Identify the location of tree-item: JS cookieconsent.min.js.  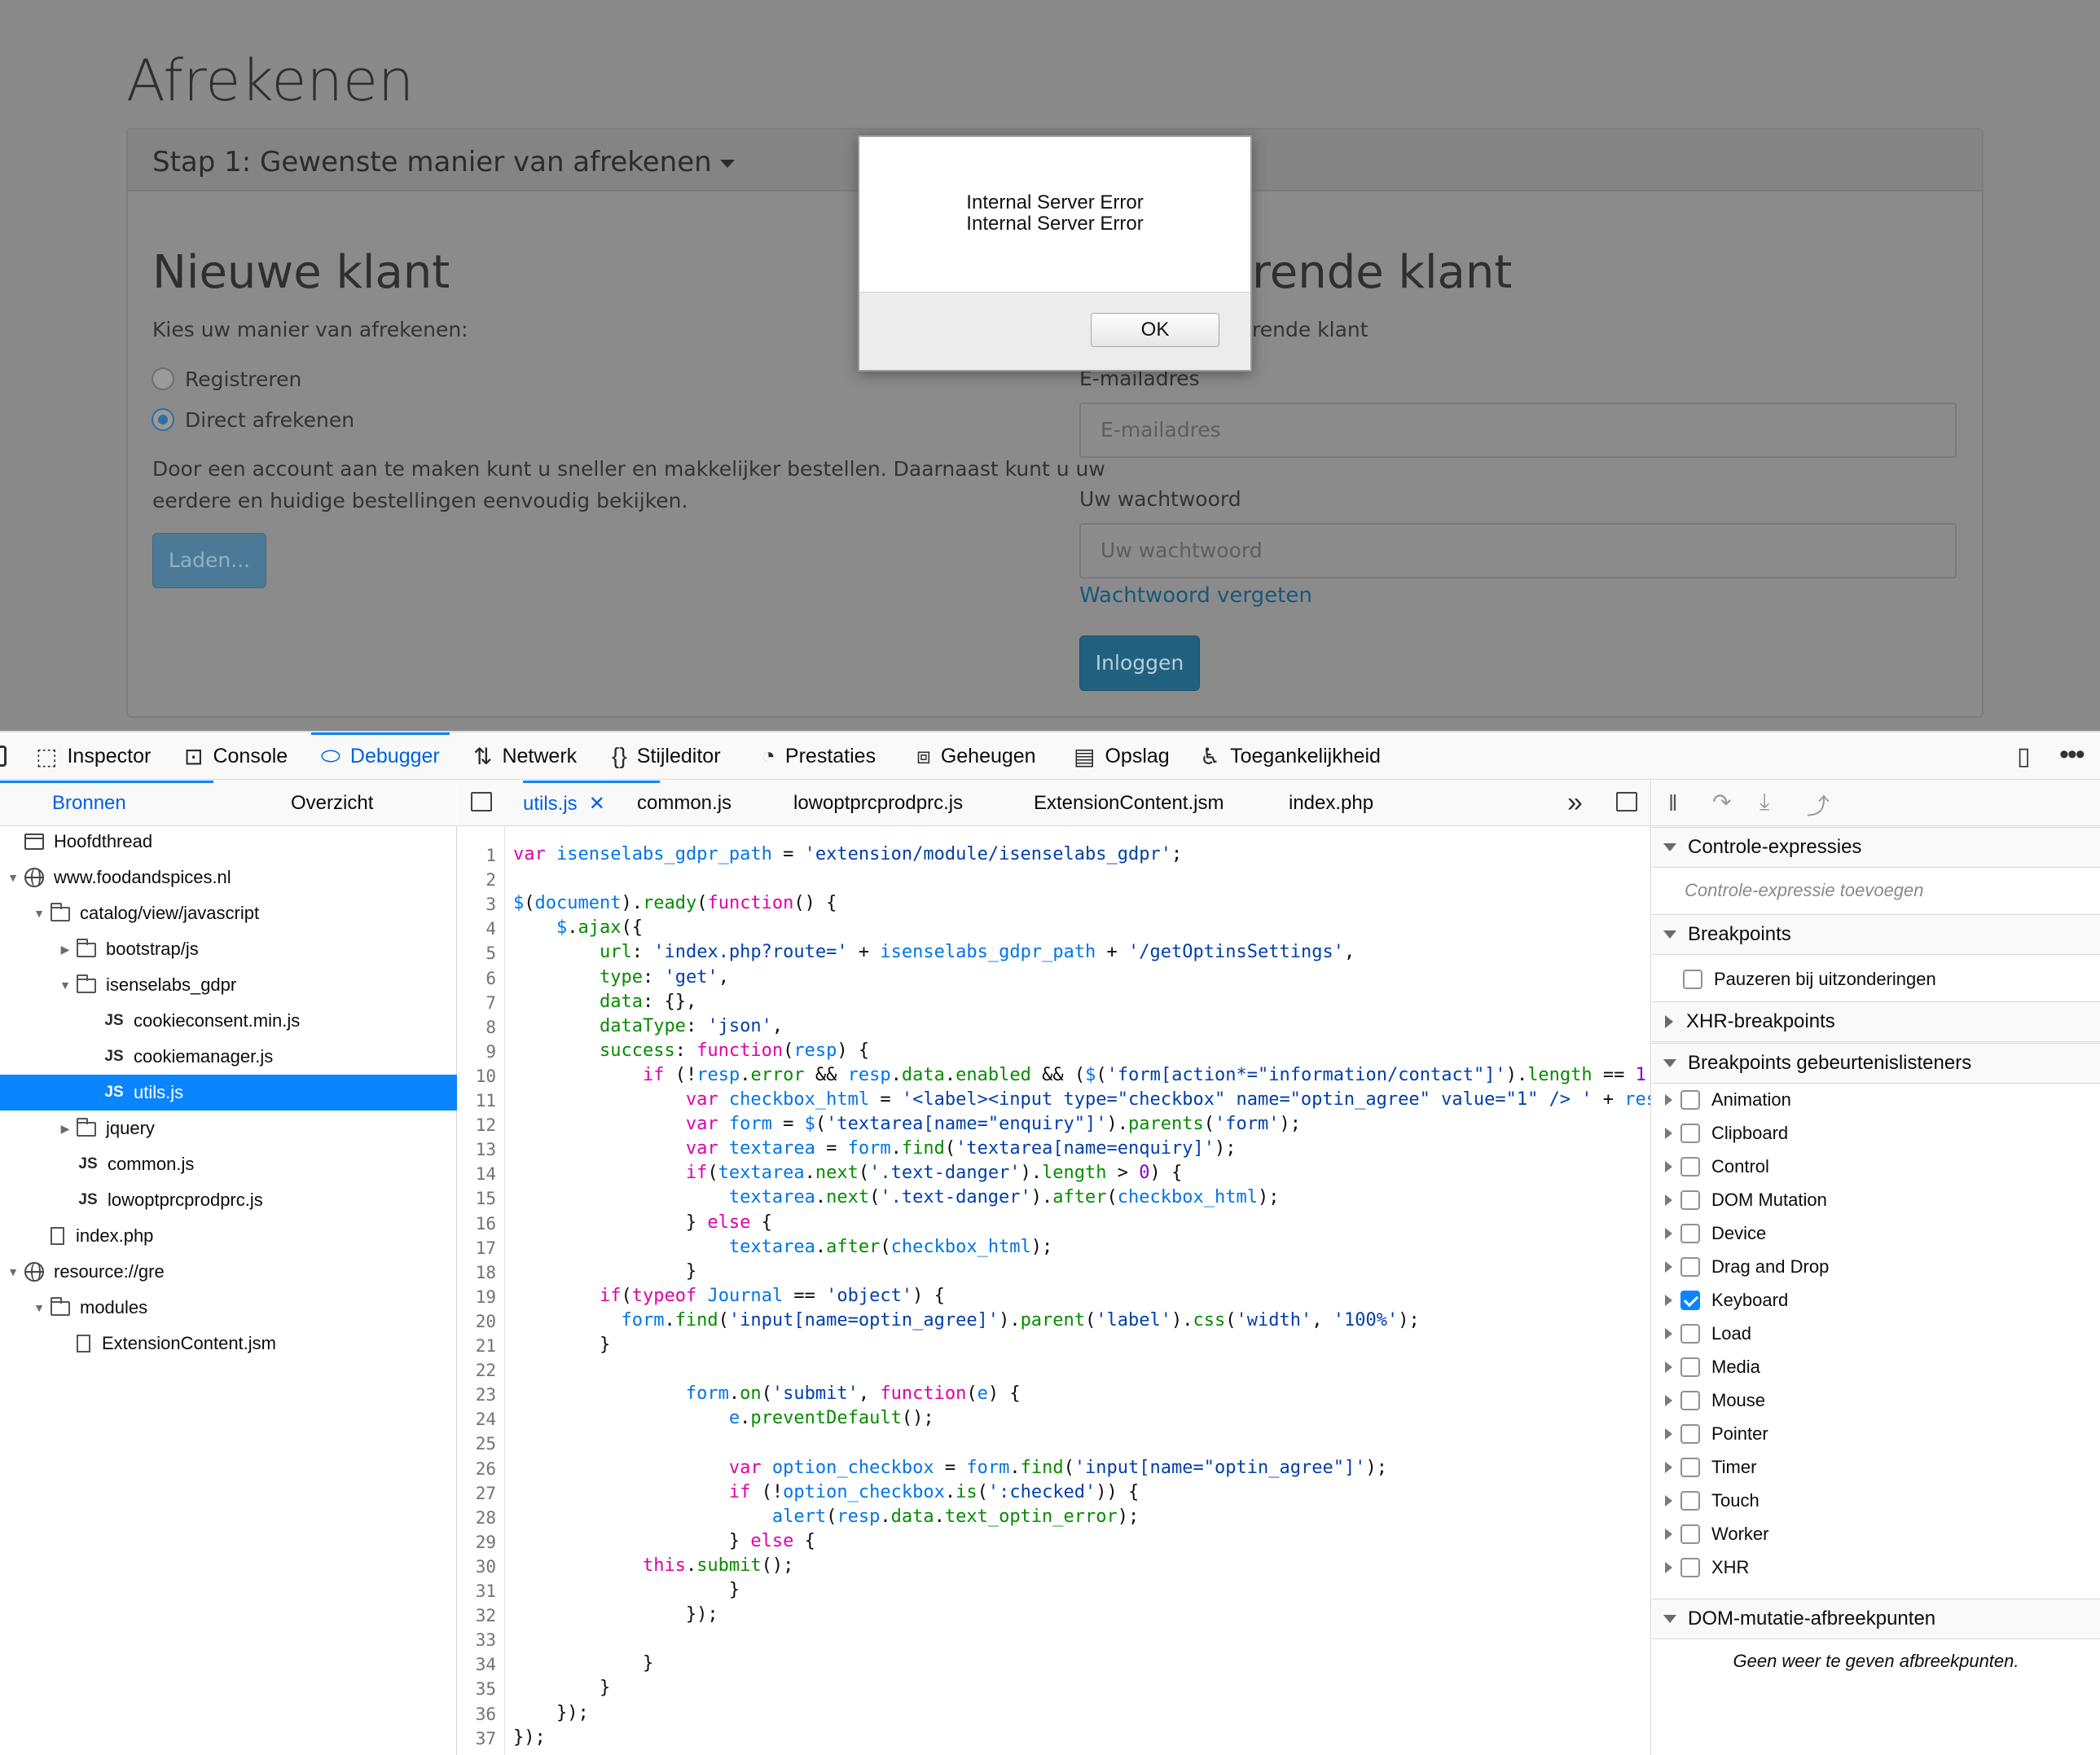
(228, 1021).